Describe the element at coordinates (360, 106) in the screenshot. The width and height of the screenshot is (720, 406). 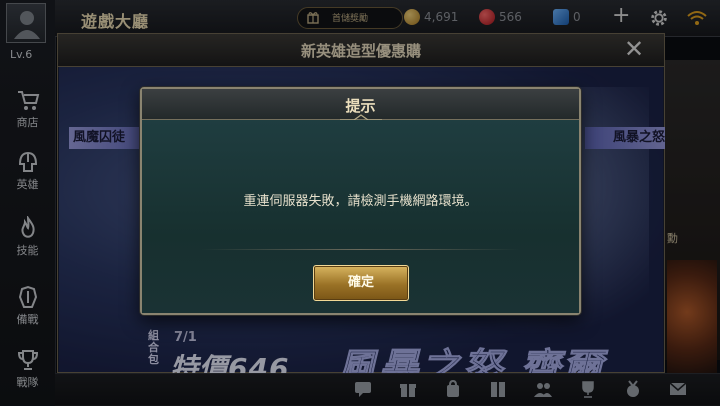
I see `dialog-title: 提示` at that location.